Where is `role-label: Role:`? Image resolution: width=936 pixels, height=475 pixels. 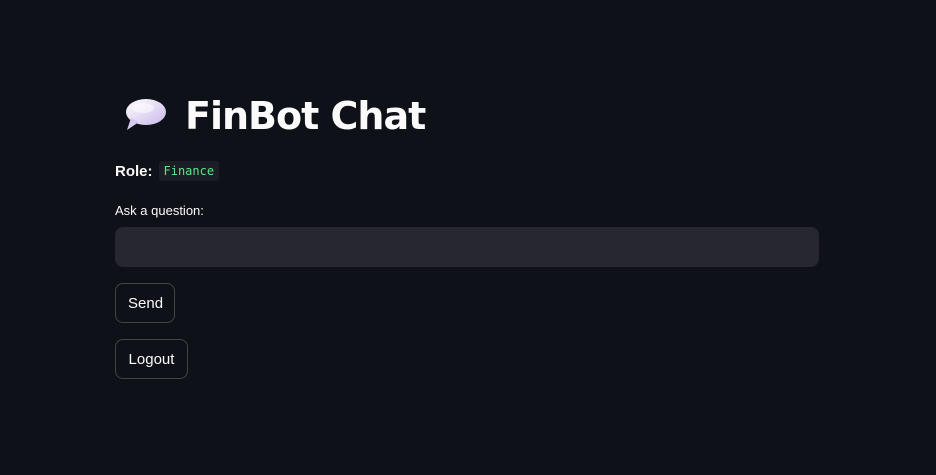
role-label: Role: is located at coordinates (134, 171).